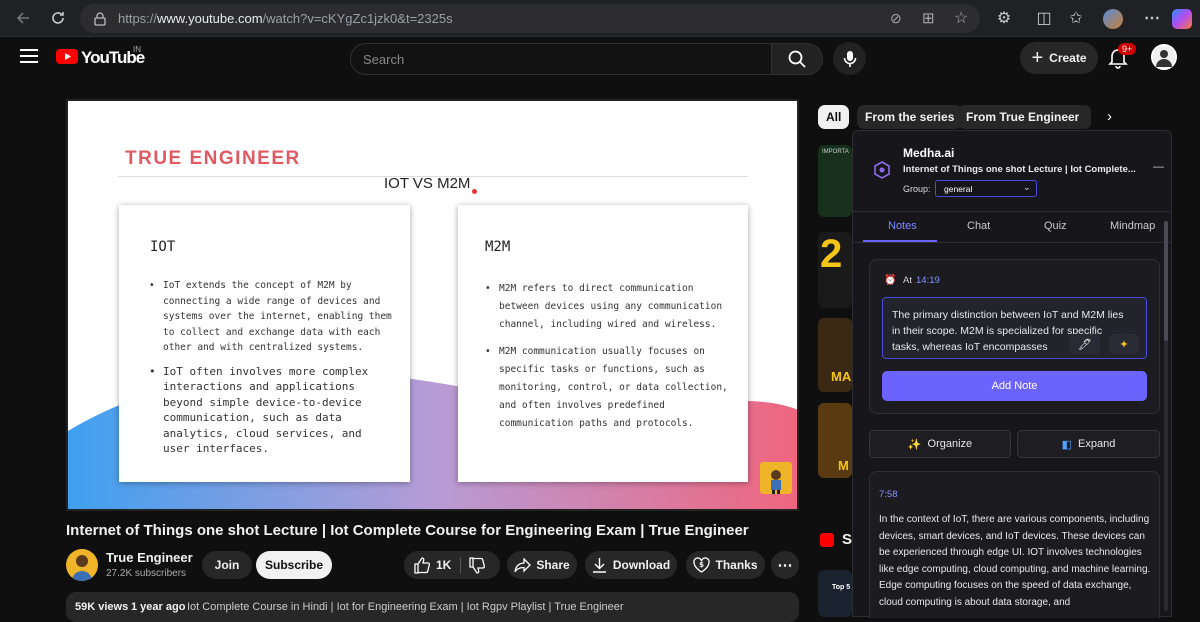  I want to click on share-label: Share, so click(553, 565).